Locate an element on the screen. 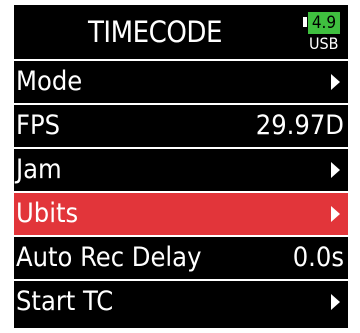 The width and height of the screenshot is (360, 333). menu-item-auto-rec-delay: Auto Rec Delay 0.0s is located at coordinates (181, 257).